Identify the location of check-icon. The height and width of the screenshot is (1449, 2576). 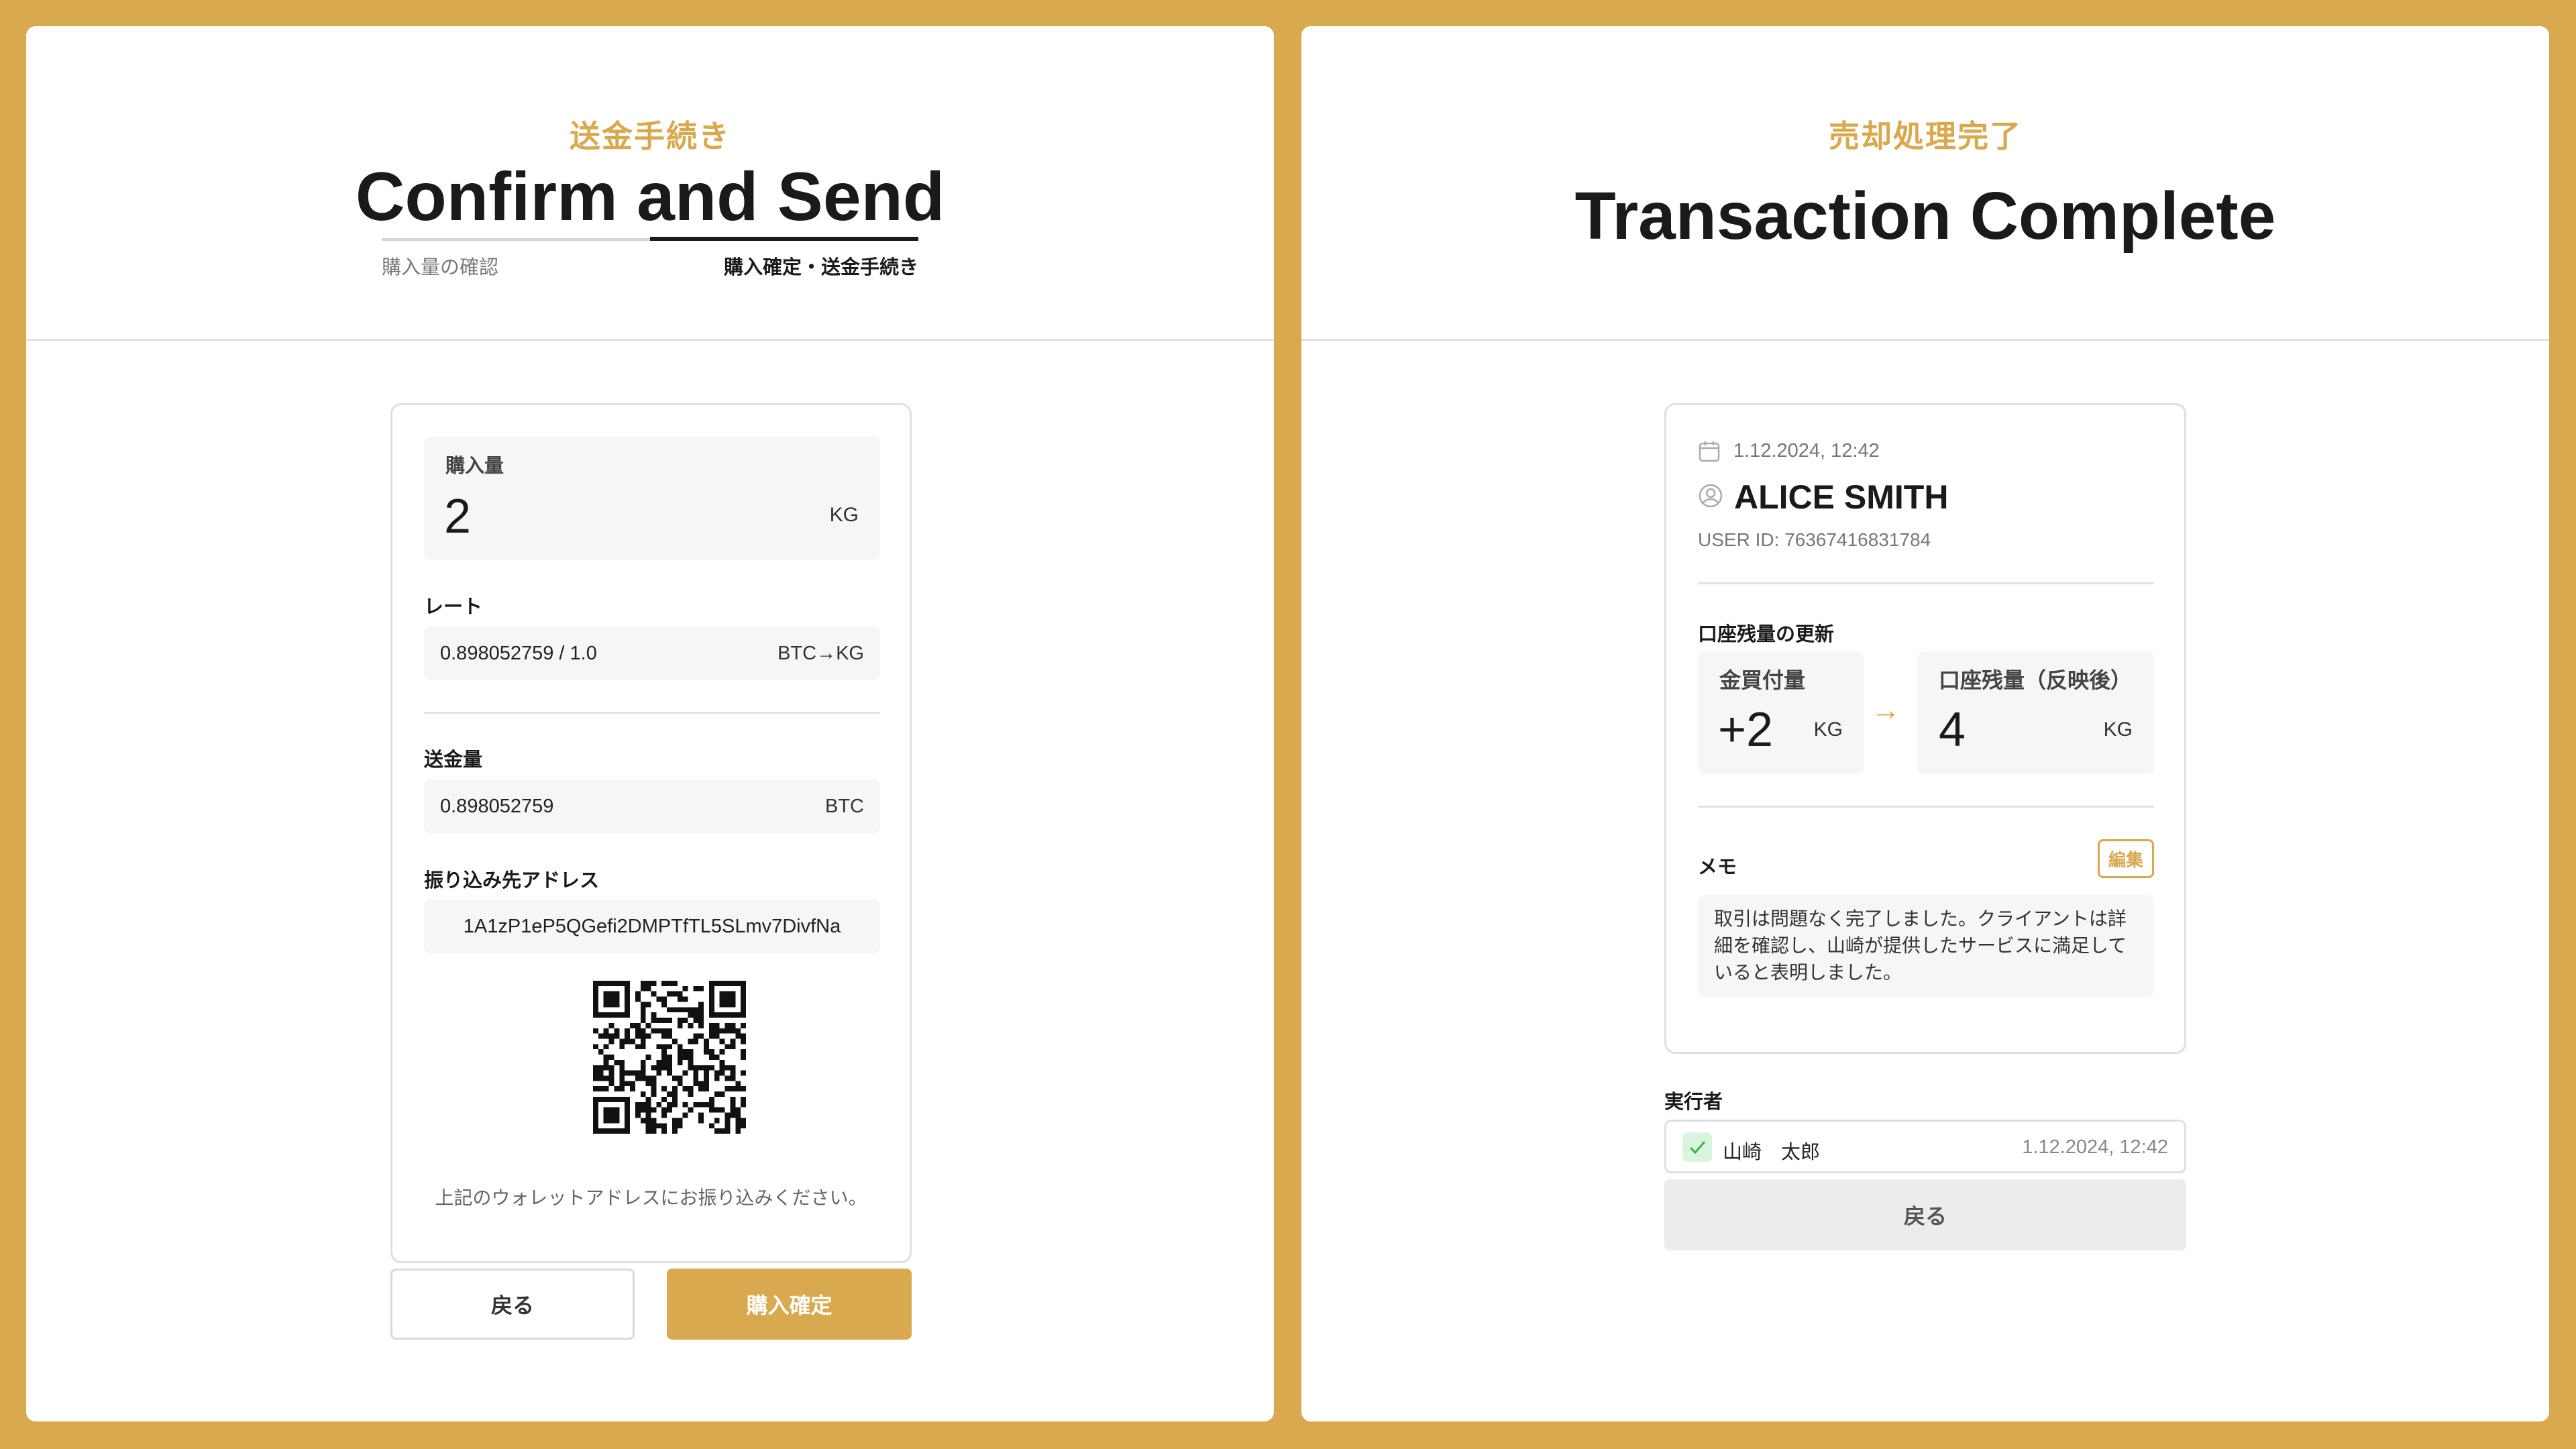
(1697, 1147).